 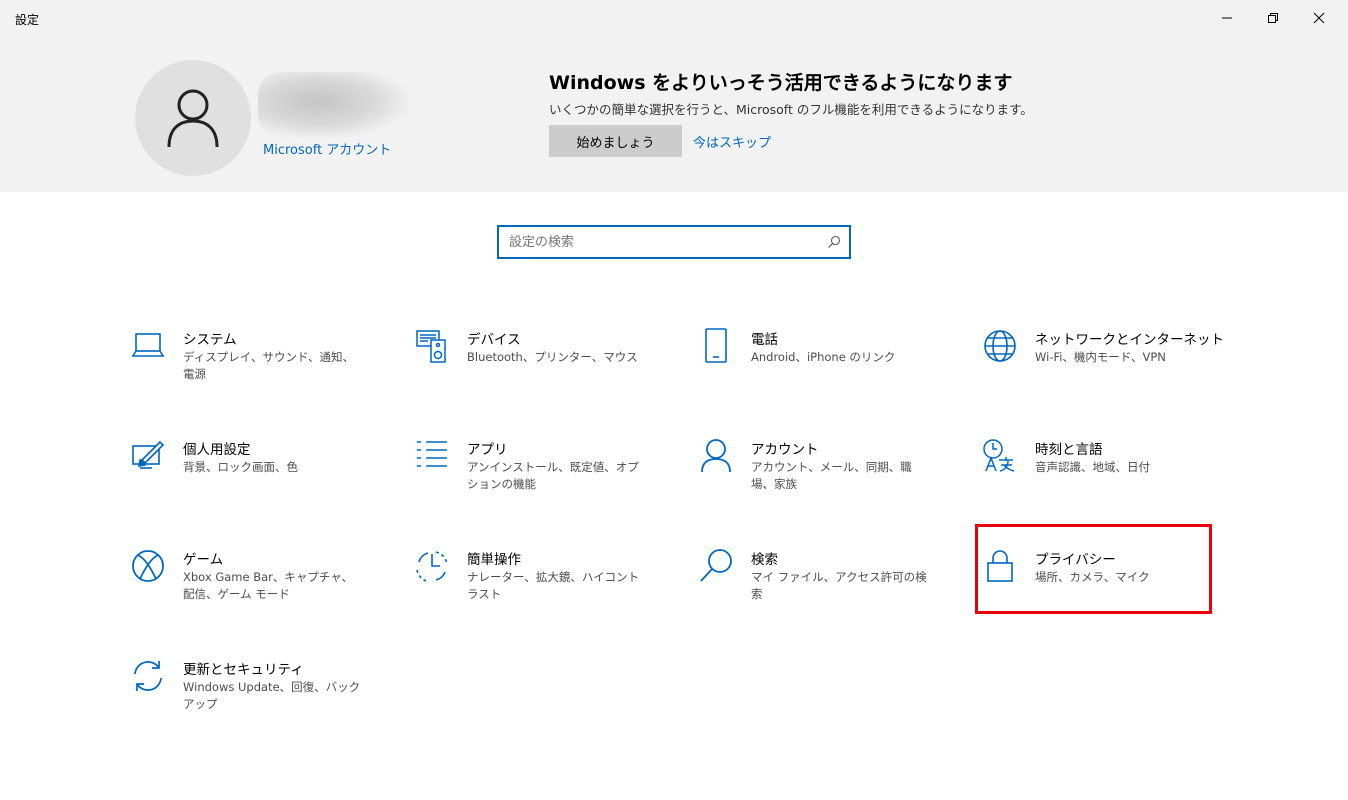 What do you see at coordinates (432, 566) in the screenshot?
I see `ease-of-access-icon` at bounding box center [432, 566].